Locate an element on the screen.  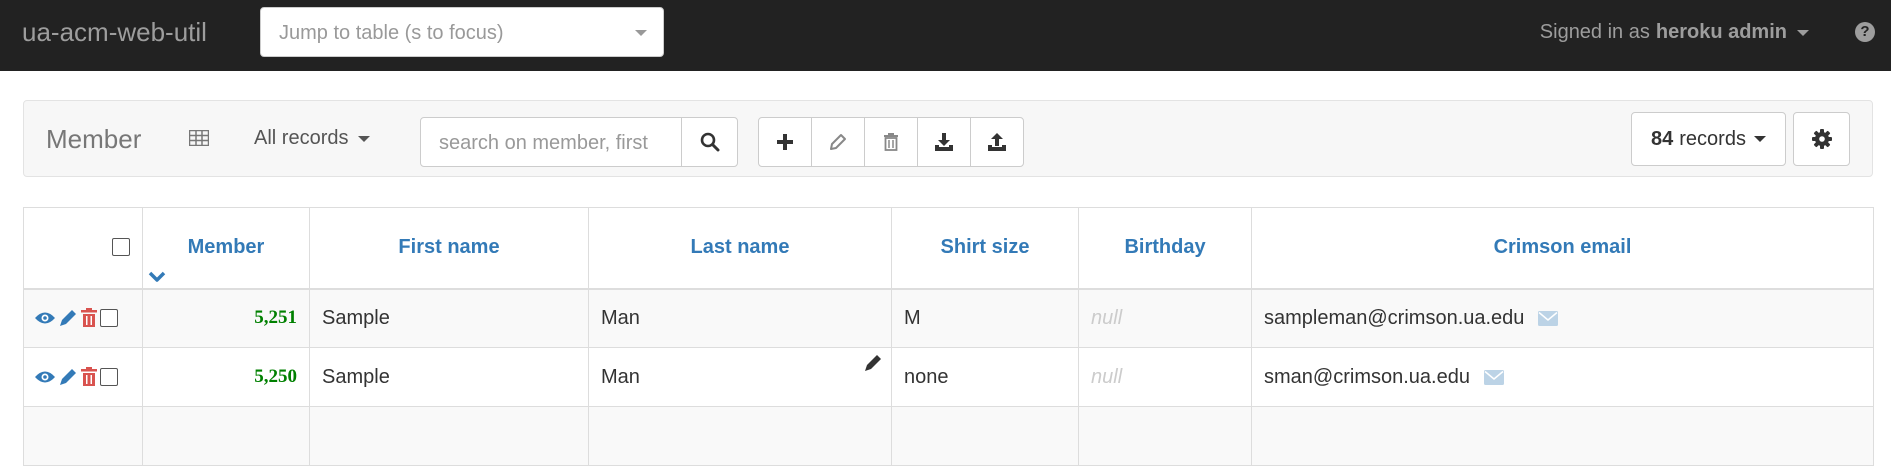
crimson-email-cell: sampleman@crimson.ua.edu is located at coordinates (1562, 318).